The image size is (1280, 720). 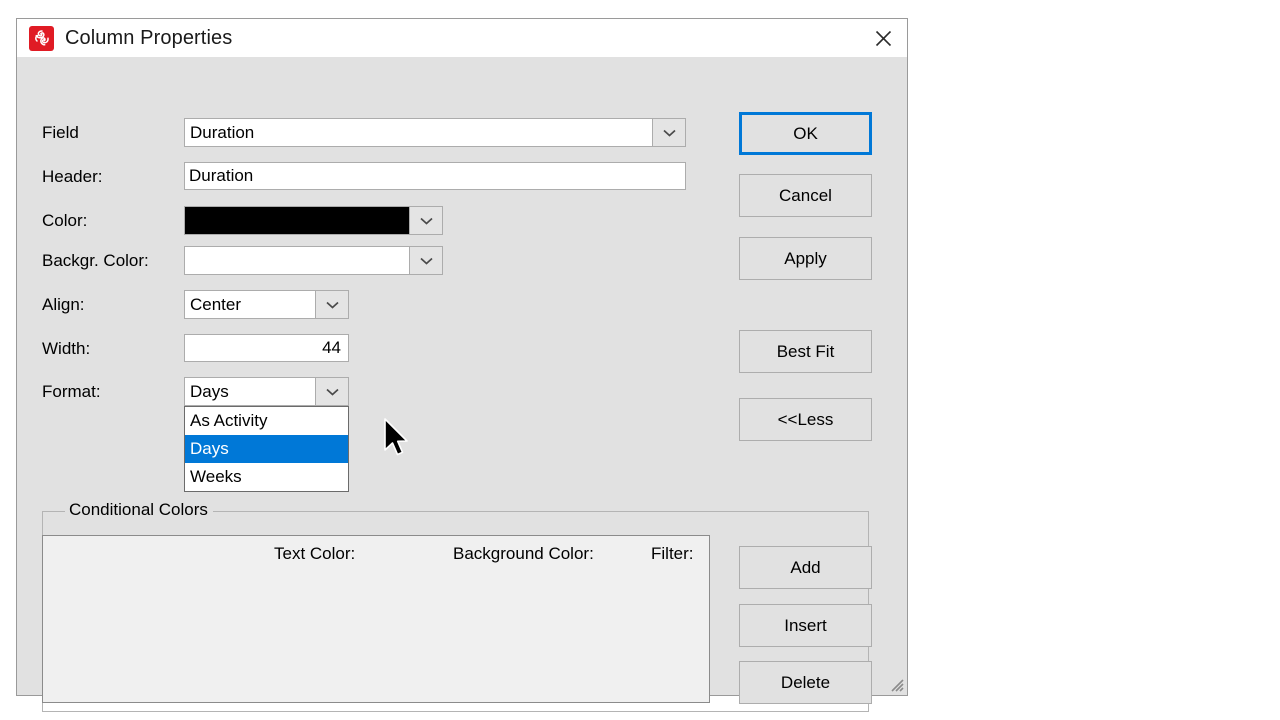 What do you see at coordinates (805, 258) in the screenshot?
I see `apply-button: Apply` at bounding box center [805, 258].